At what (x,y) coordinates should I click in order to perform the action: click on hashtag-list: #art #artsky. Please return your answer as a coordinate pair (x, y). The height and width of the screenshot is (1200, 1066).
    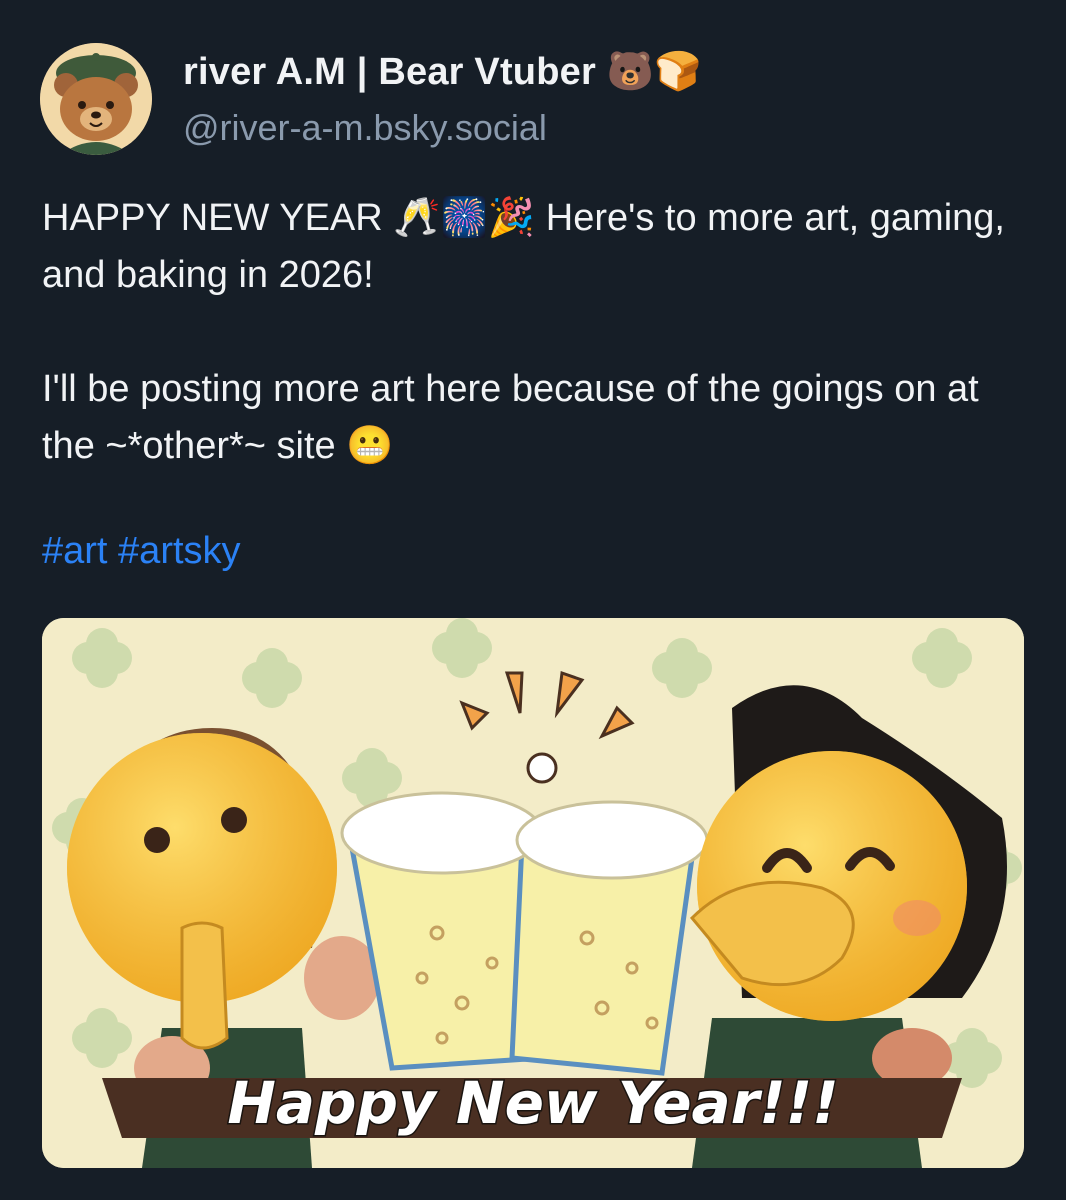
    Looking at the image, I should click on (141, 551).